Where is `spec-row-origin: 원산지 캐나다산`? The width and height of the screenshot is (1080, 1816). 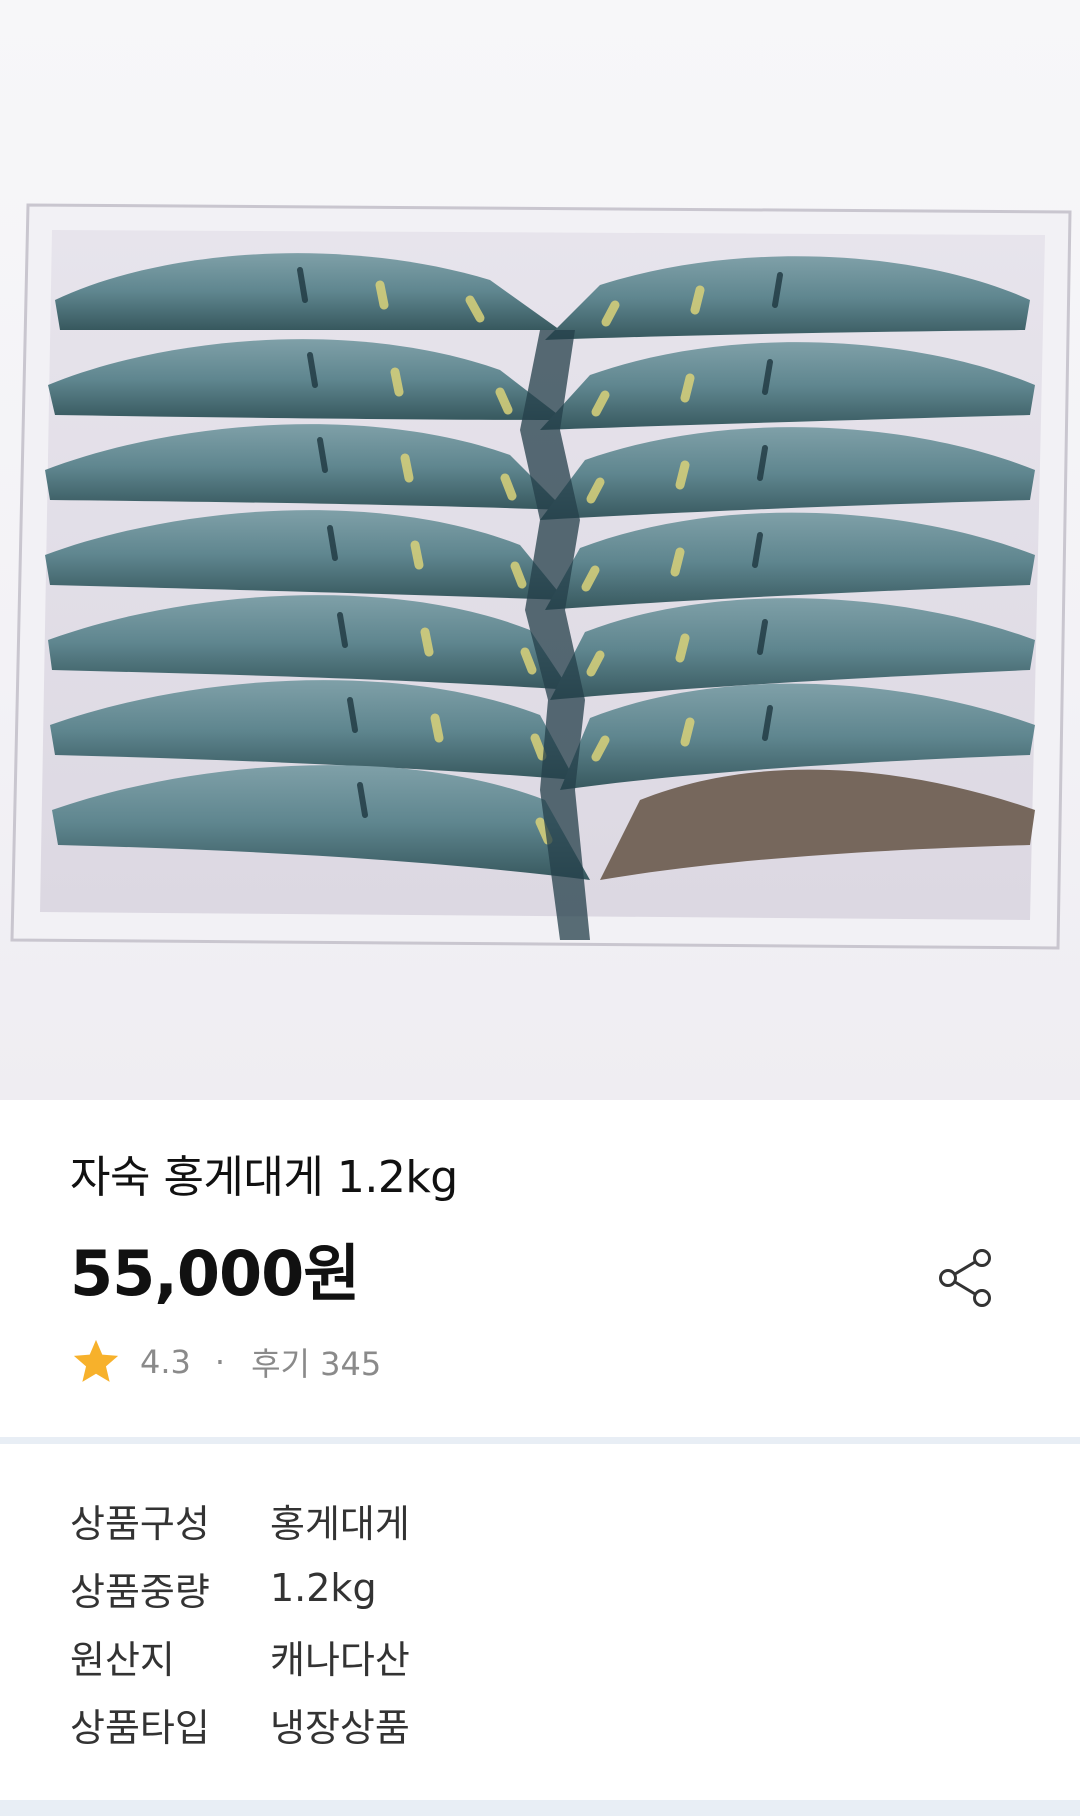
spec-row-origin: 원산지 캐나다산 is located at coordinates (540, 1656).